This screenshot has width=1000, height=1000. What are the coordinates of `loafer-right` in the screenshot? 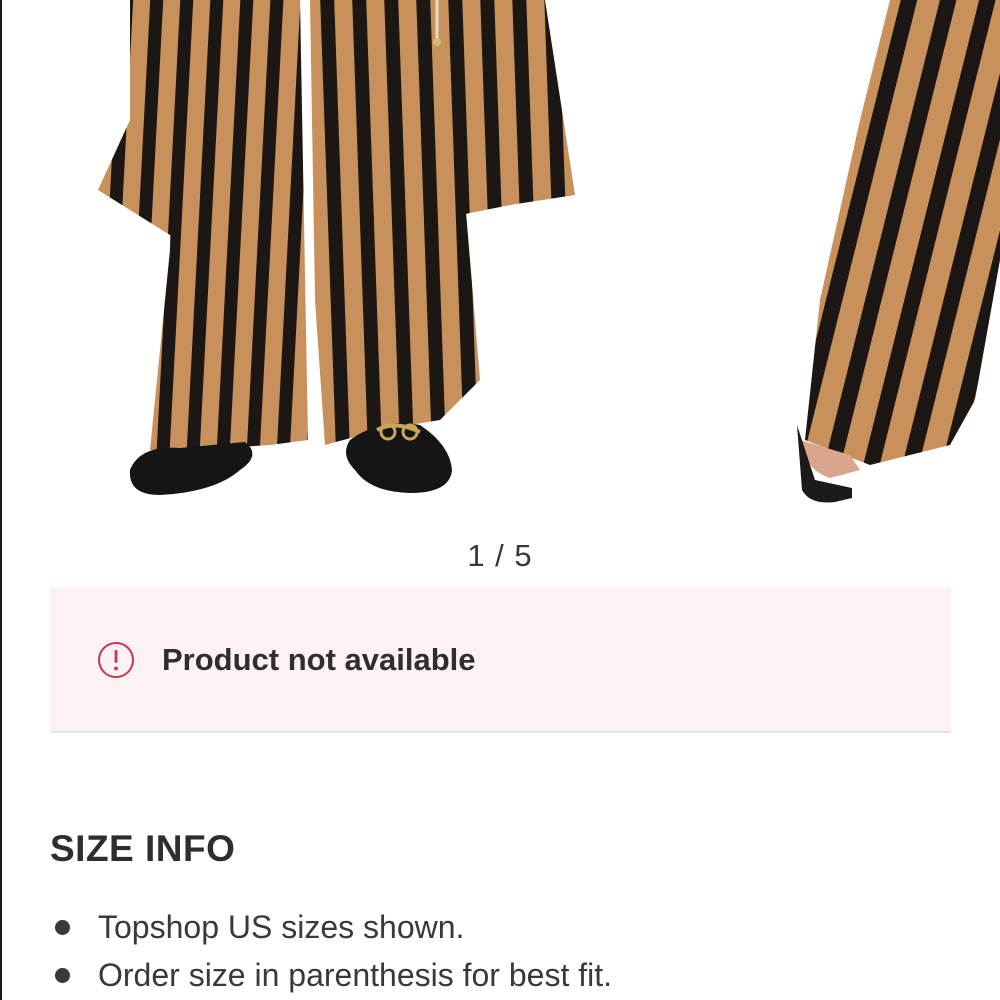 It's located at (399, 458).